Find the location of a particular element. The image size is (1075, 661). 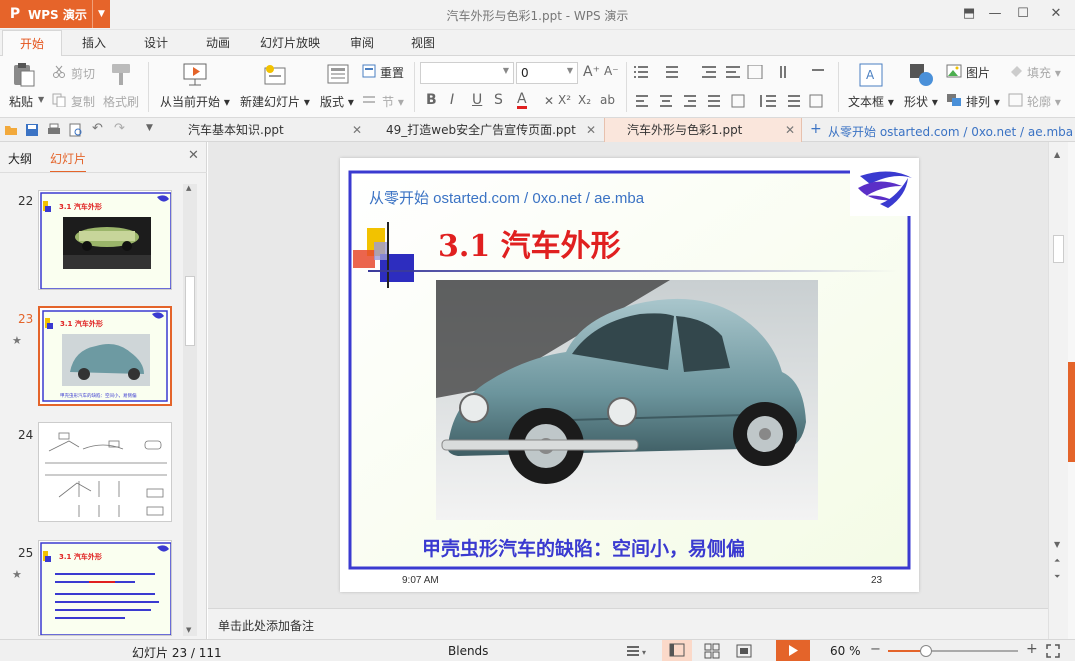

zoom-out-icon: − is located at coordinates (875, 649).